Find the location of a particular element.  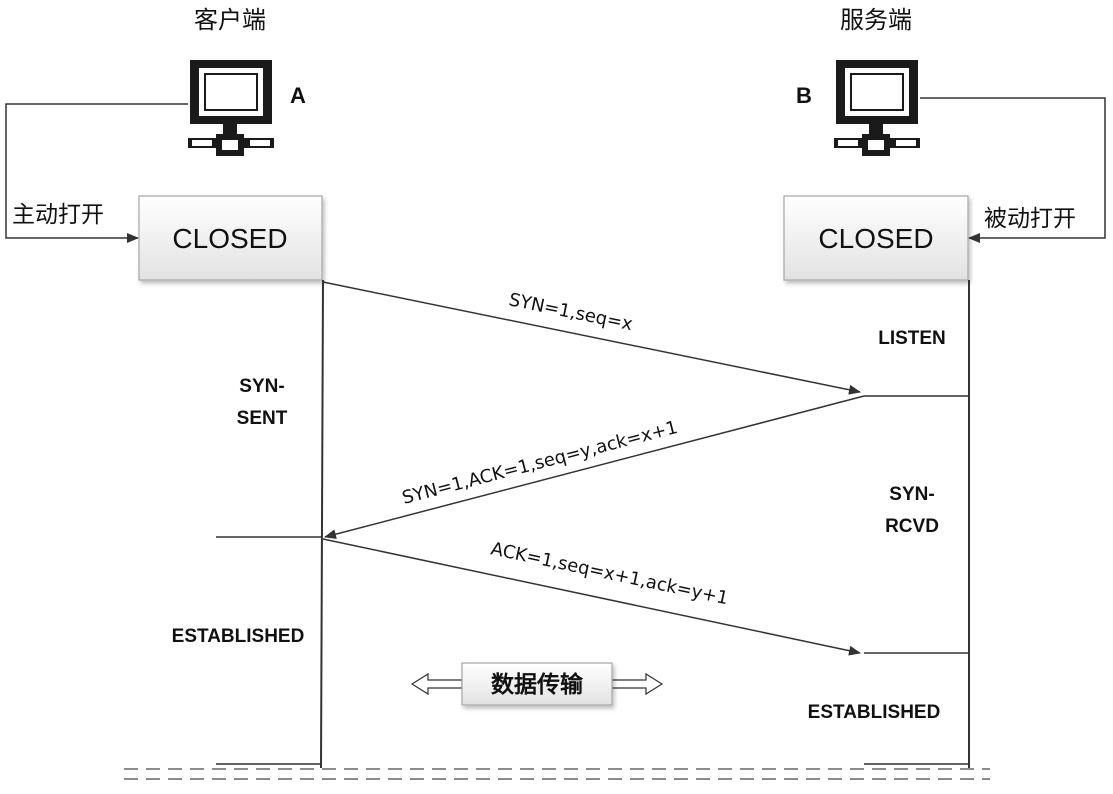

syn-ack-message-label: SYN=1,ACK=1,seq=y,ack=x+1 is located at coordinates (540, 463).